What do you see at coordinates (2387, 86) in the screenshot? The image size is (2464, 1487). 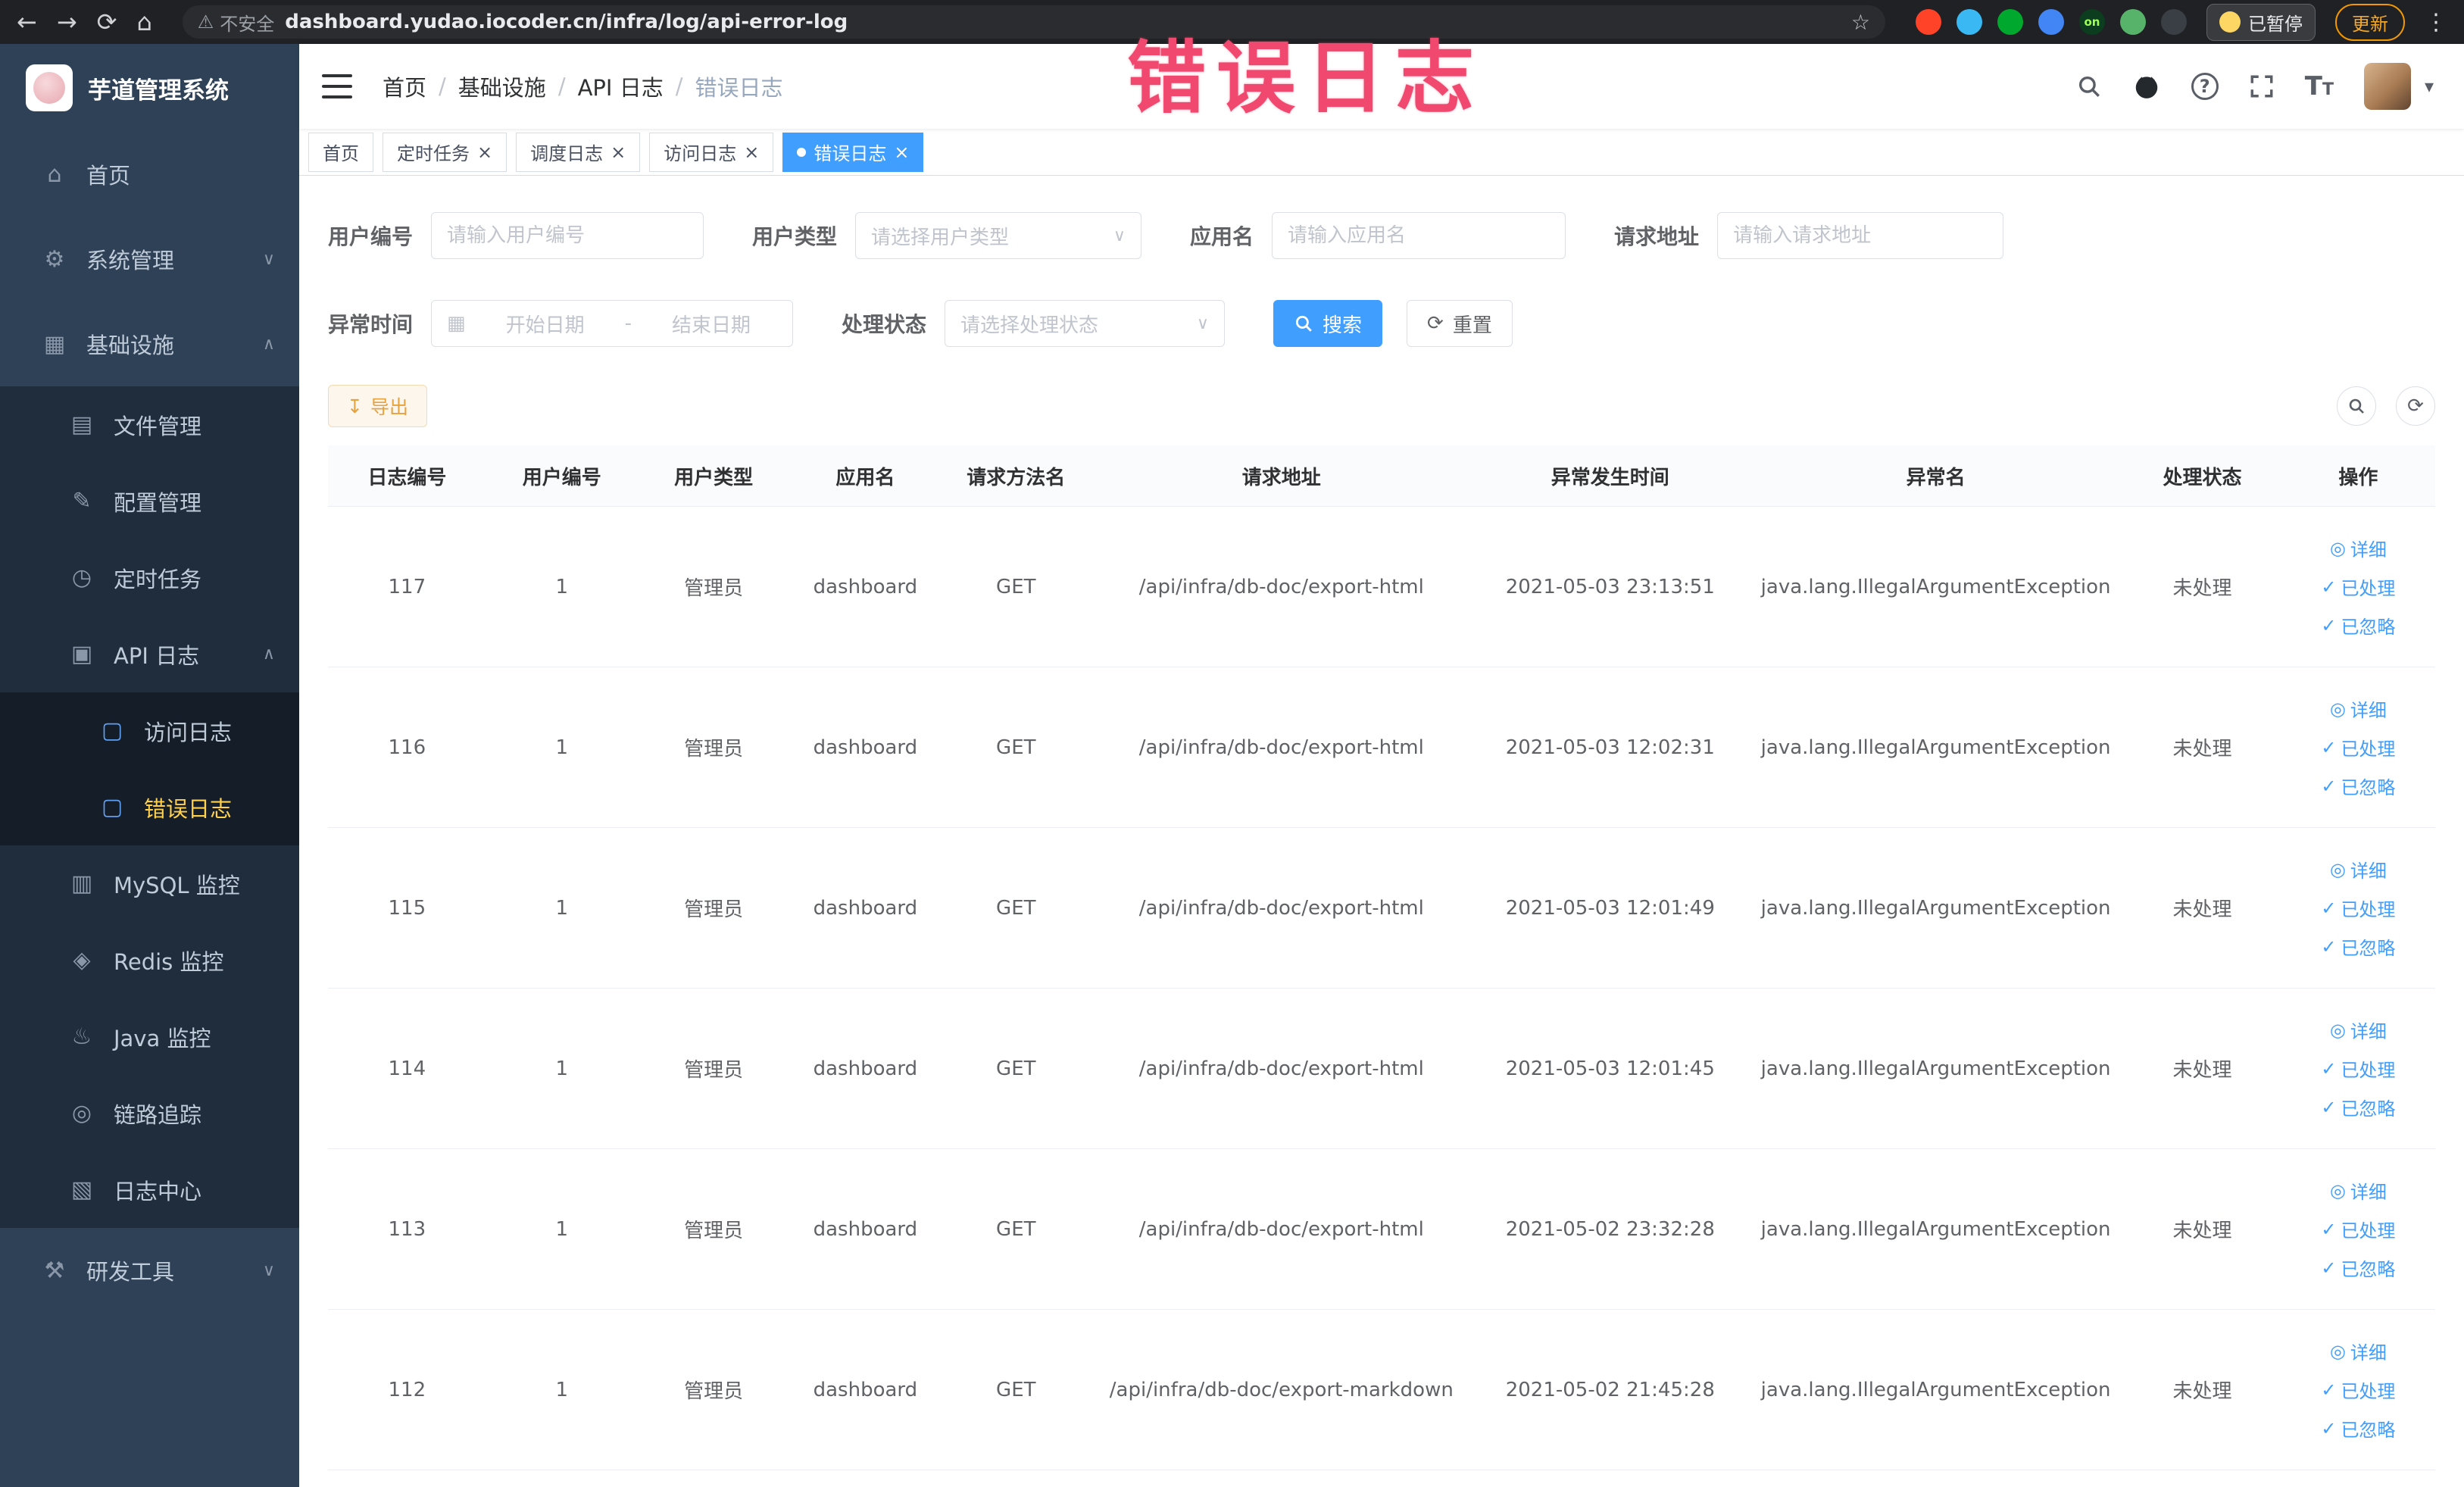 I see `avatar` at bounding box center [2387, 86].